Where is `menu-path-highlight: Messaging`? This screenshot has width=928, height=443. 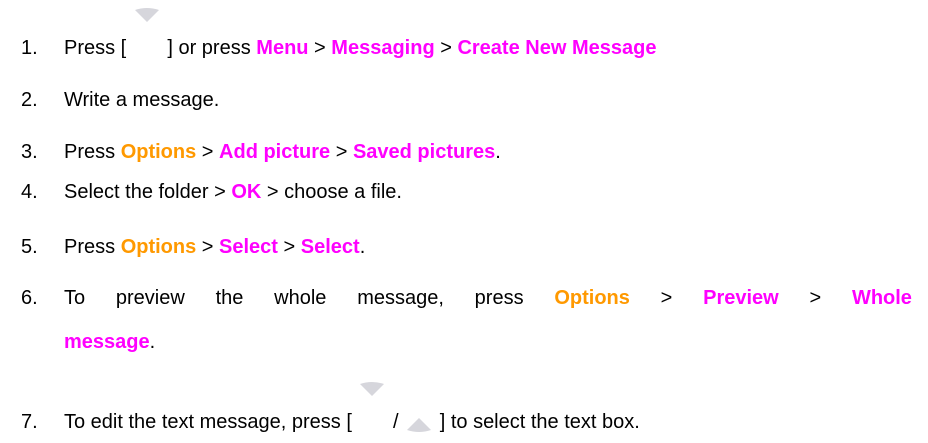 menu-path-highlight: Messaging is located at coordinates (383, 48).